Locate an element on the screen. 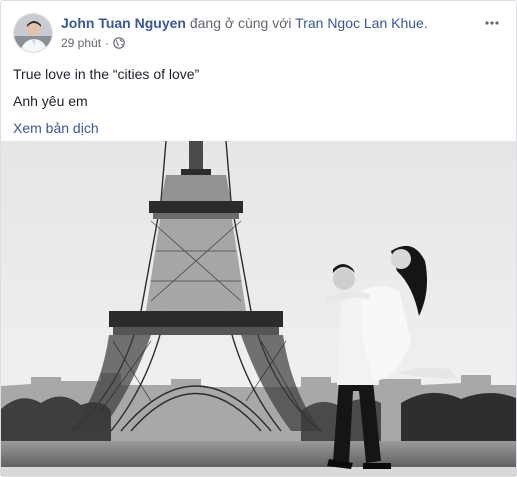 The height and width of the screenshot is (477, 517). translate-link: Xem bản dịch is located at coordinates (56, 128).